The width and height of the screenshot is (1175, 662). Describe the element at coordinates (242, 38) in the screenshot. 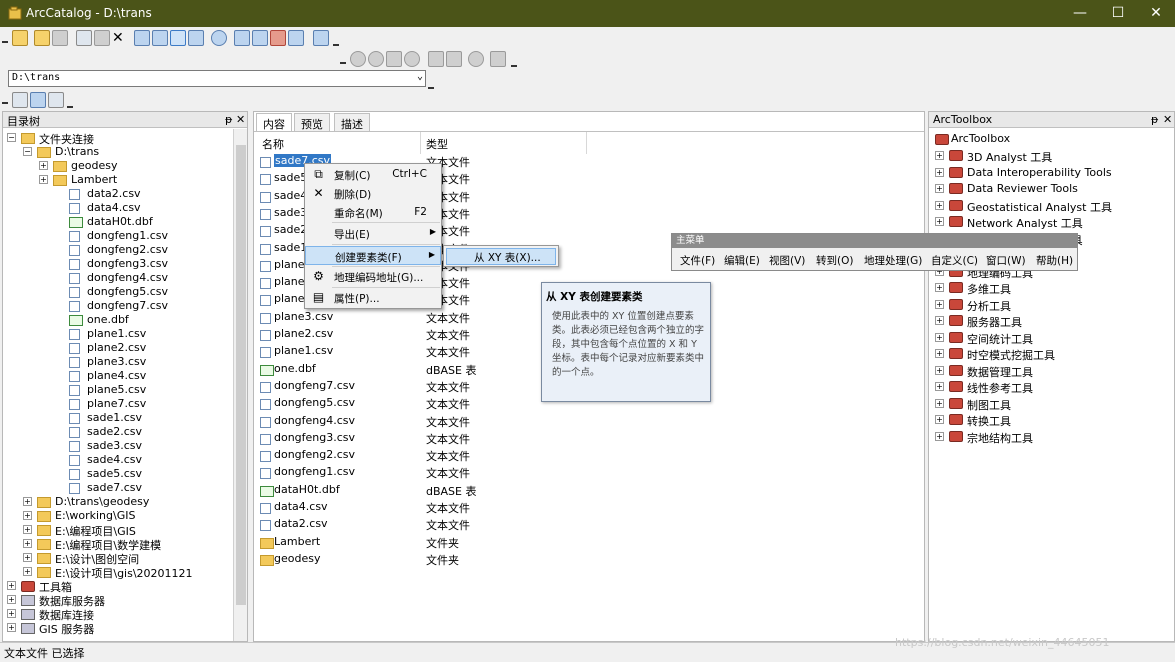

I see `catalog-tree-window-icon` at that location.